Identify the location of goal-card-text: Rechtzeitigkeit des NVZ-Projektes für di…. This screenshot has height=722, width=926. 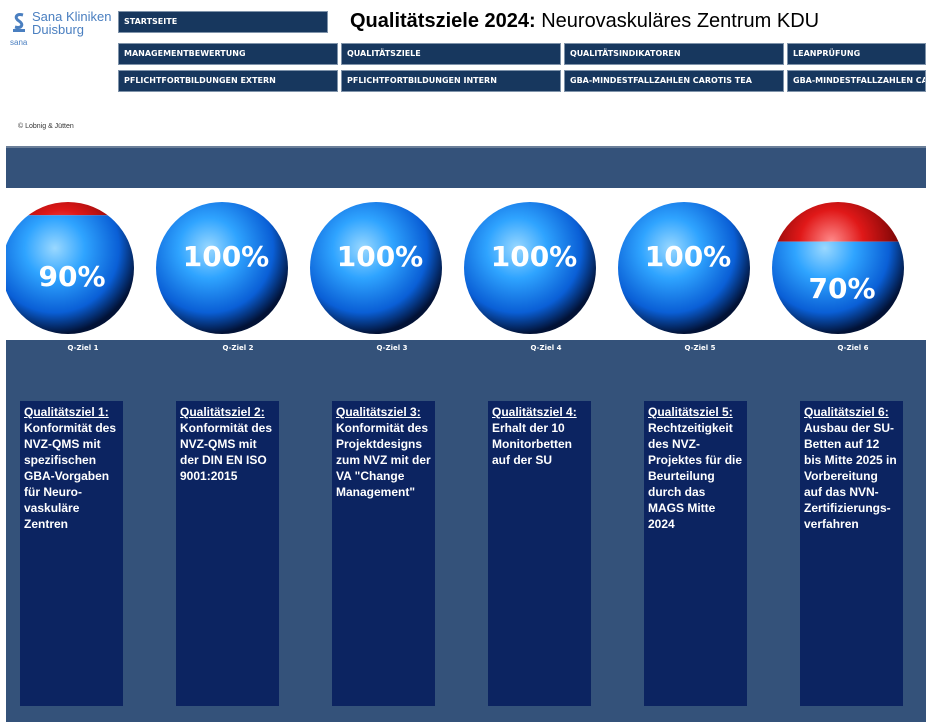
(695, 476).